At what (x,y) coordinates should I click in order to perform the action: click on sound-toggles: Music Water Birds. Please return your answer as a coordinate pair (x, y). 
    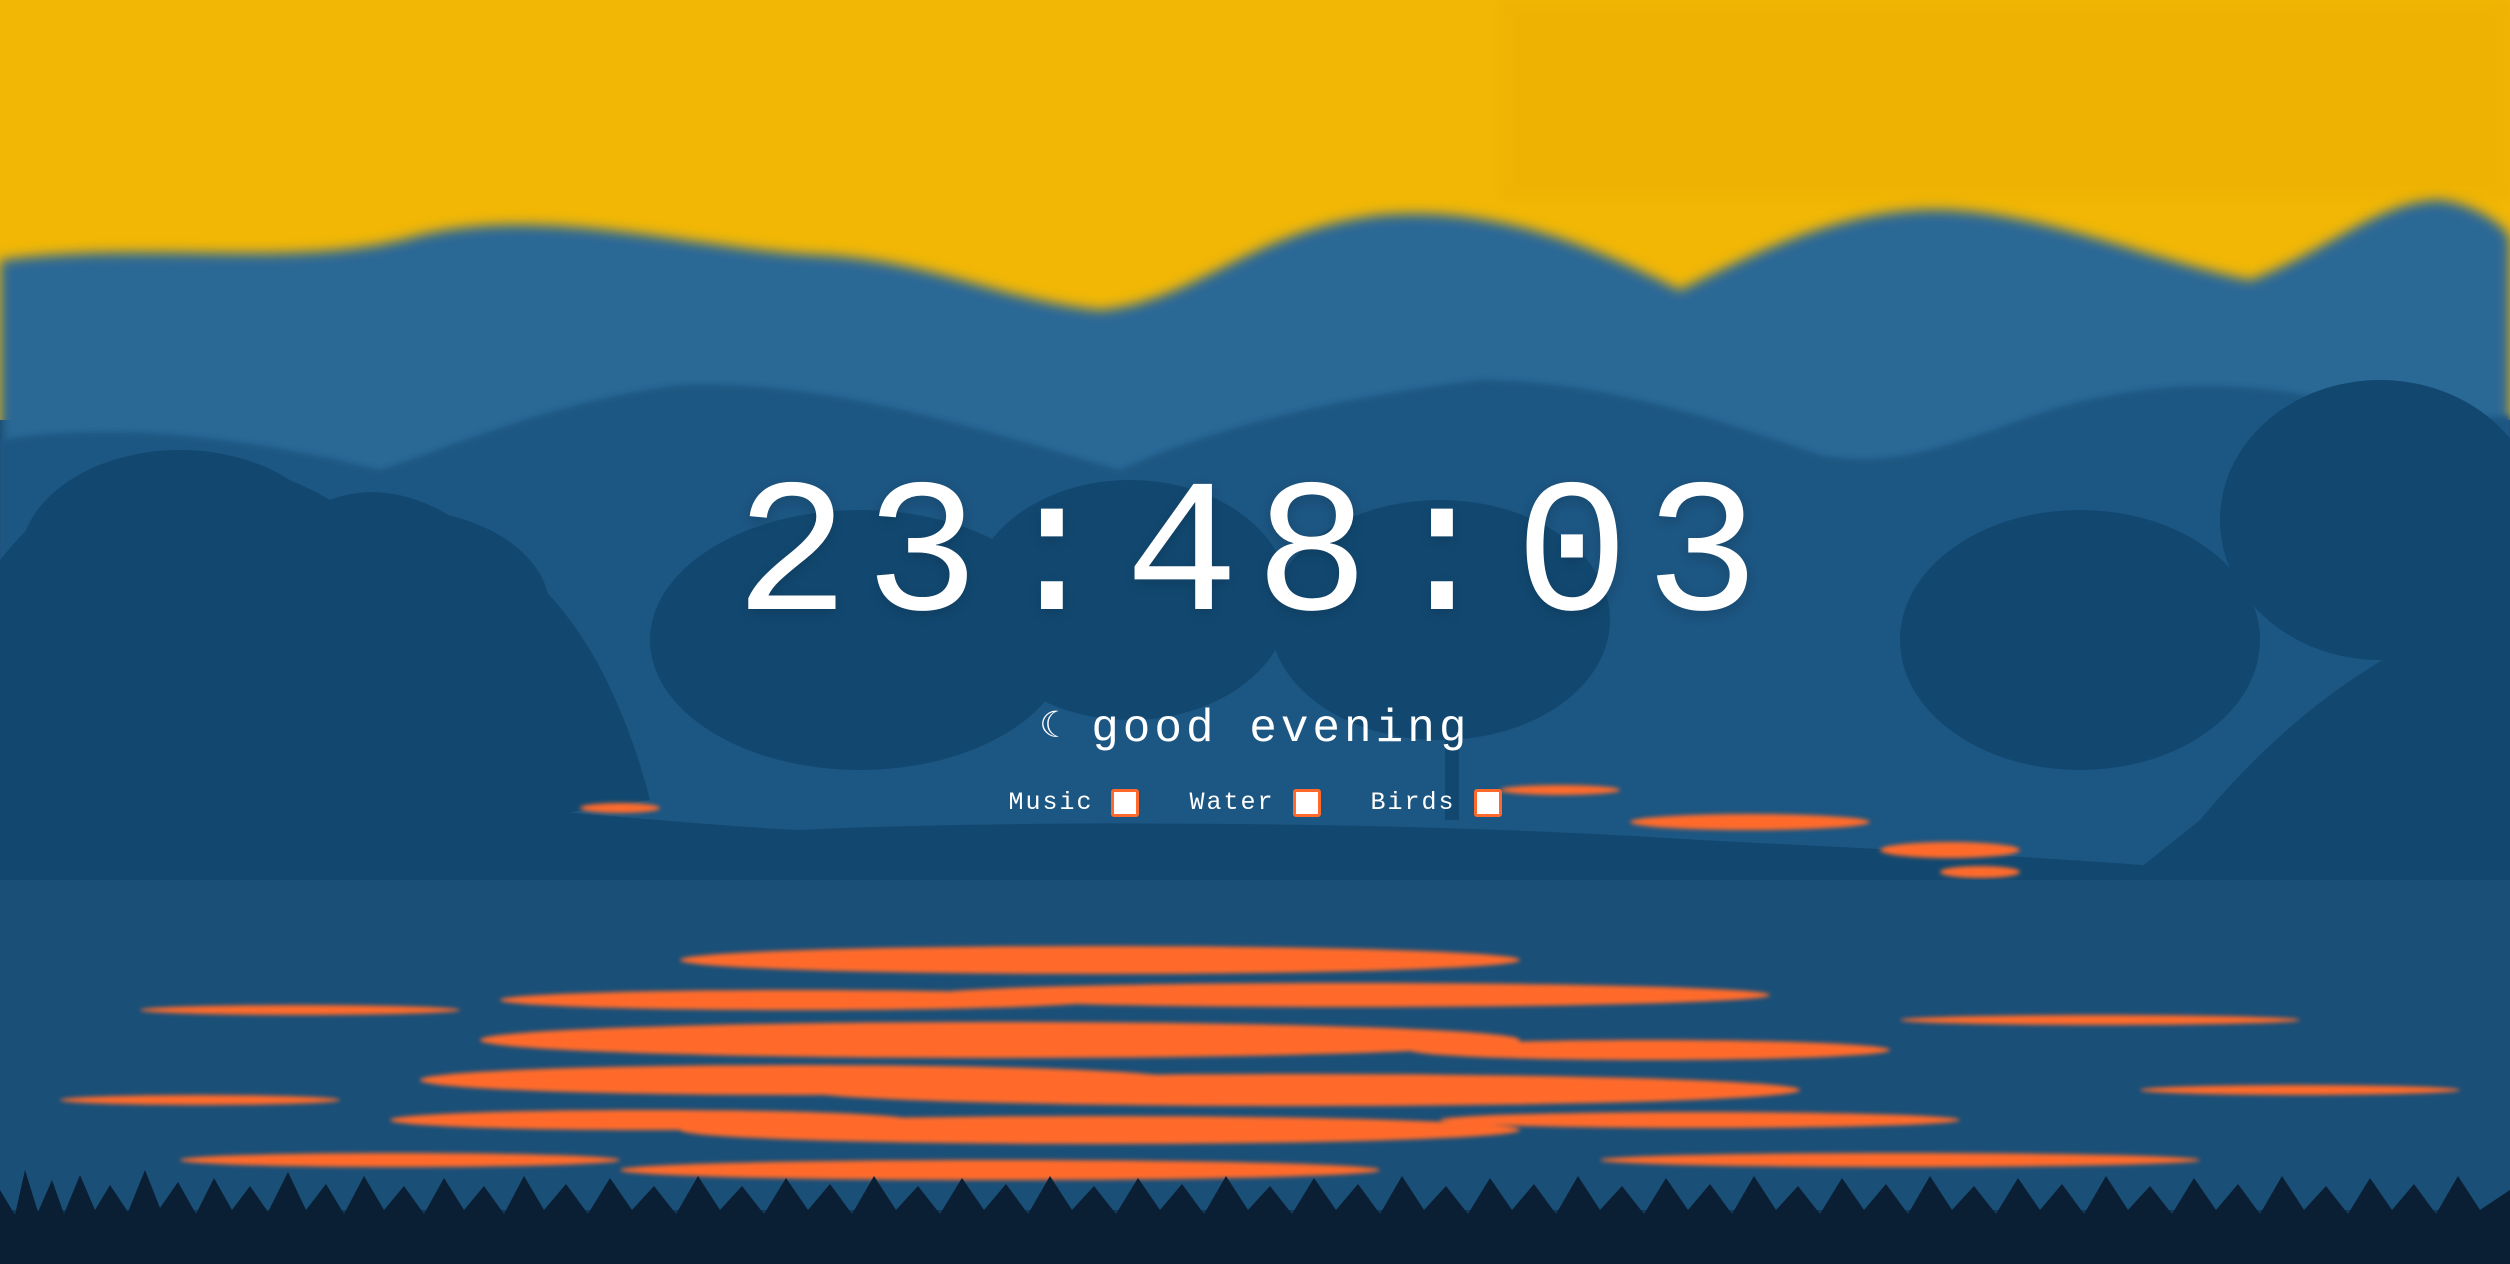
    Looking at the image, I should click on (1255, 802).